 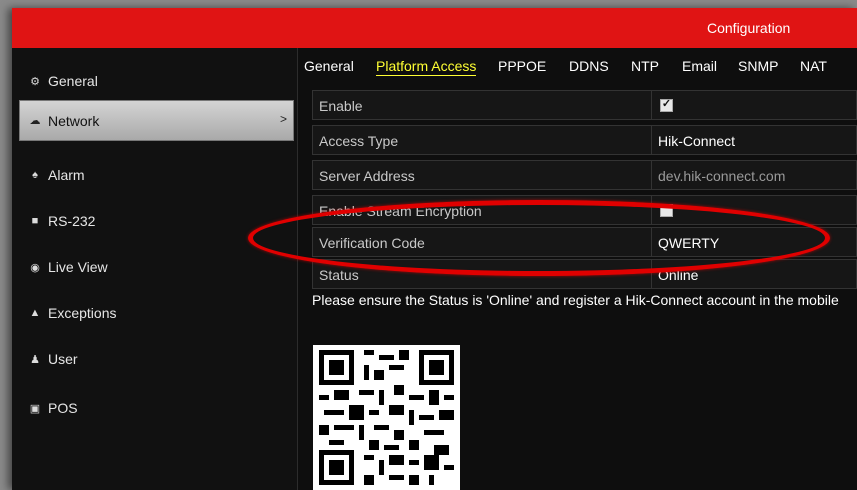 I want to click on verification-code-label: Verification Code, so click(x=372, y=243).